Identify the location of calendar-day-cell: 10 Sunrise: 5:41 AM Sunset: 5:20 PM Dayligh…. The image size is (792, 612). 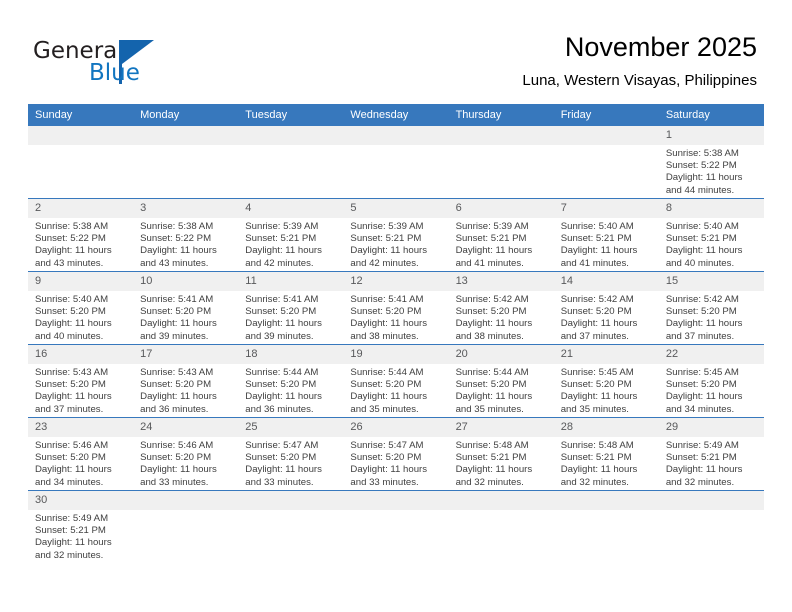
(186, 308).